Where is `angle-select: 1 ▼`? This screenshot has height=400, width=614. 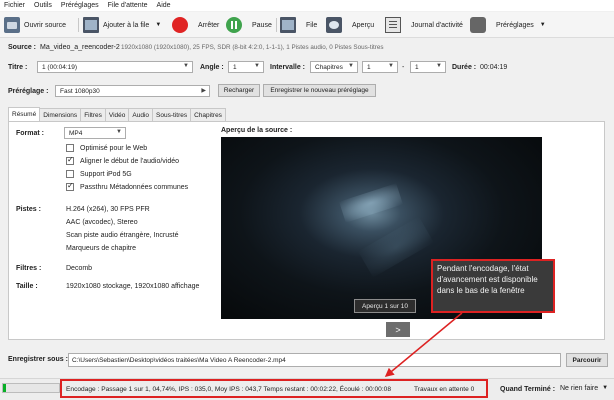 angle-select: 1 ▼ is located at coordinates (246, 67).